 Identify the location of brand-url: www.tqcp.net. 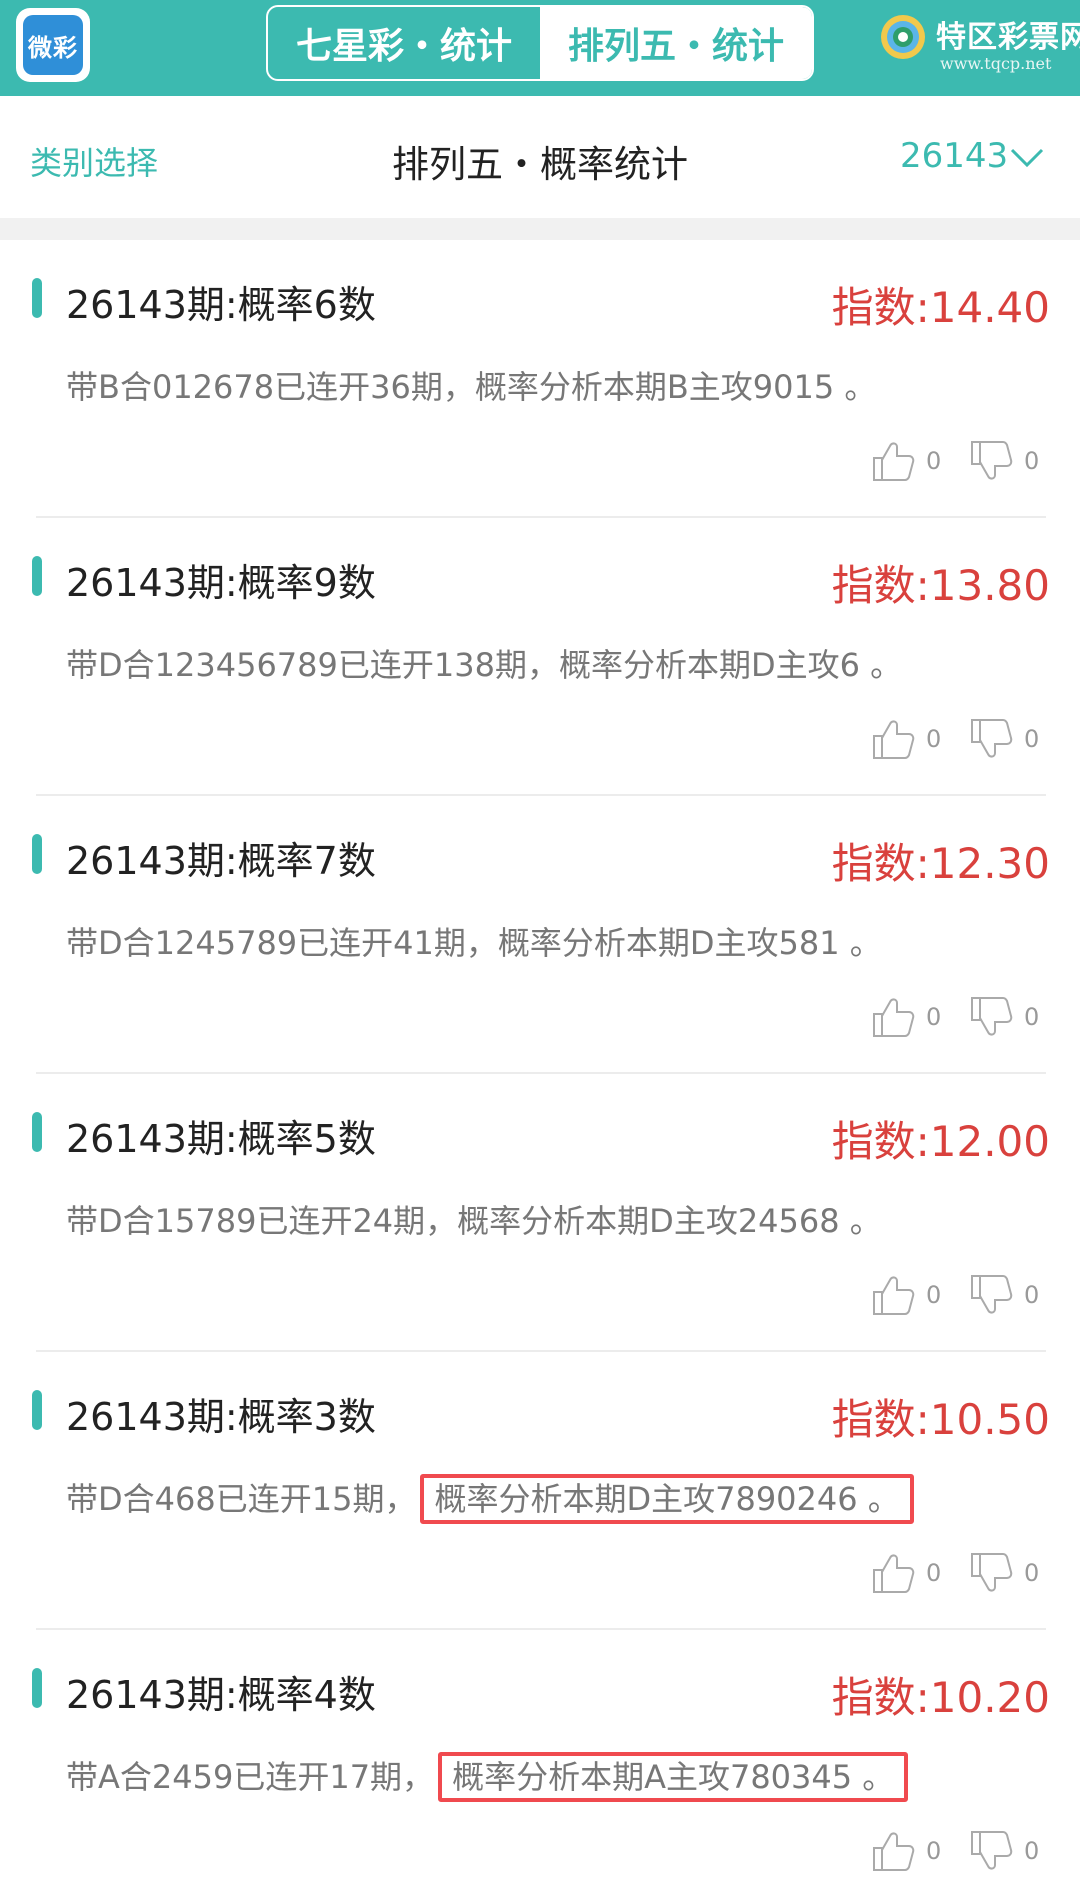
(996, 63).